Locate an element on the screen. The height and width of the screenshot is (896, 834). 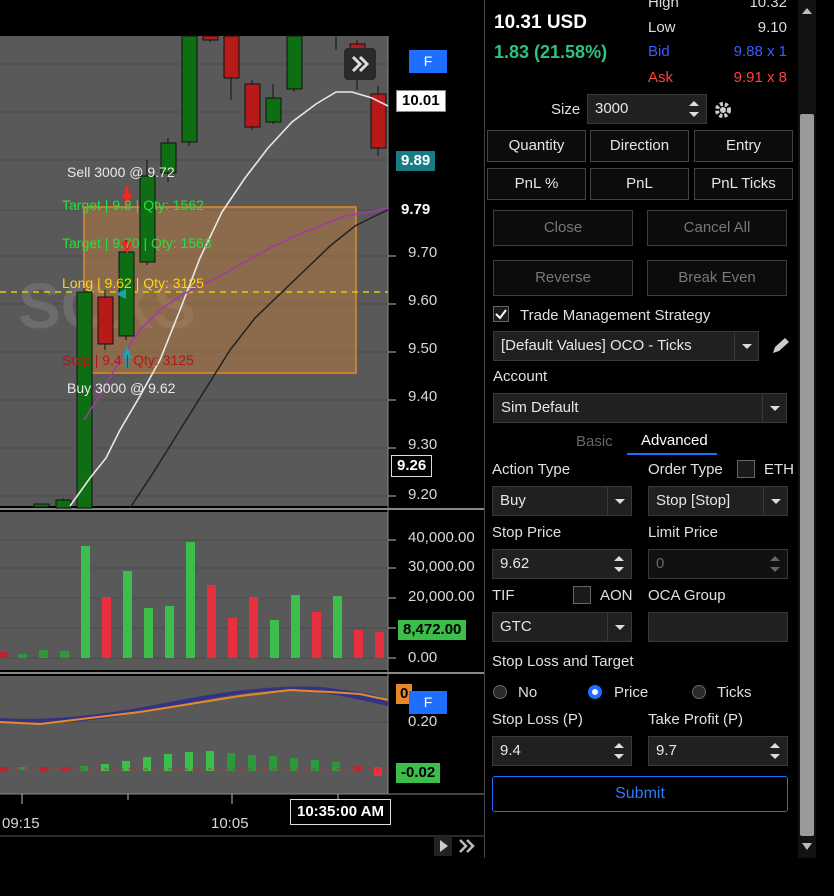
scrollbar-thumb is located at coordinates (807, 475).